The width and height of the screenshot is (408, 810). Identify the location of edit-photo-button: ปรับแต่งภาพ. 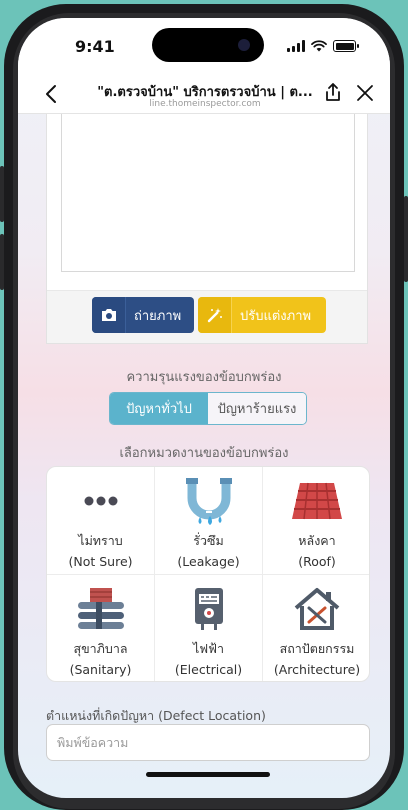
(262, 315).